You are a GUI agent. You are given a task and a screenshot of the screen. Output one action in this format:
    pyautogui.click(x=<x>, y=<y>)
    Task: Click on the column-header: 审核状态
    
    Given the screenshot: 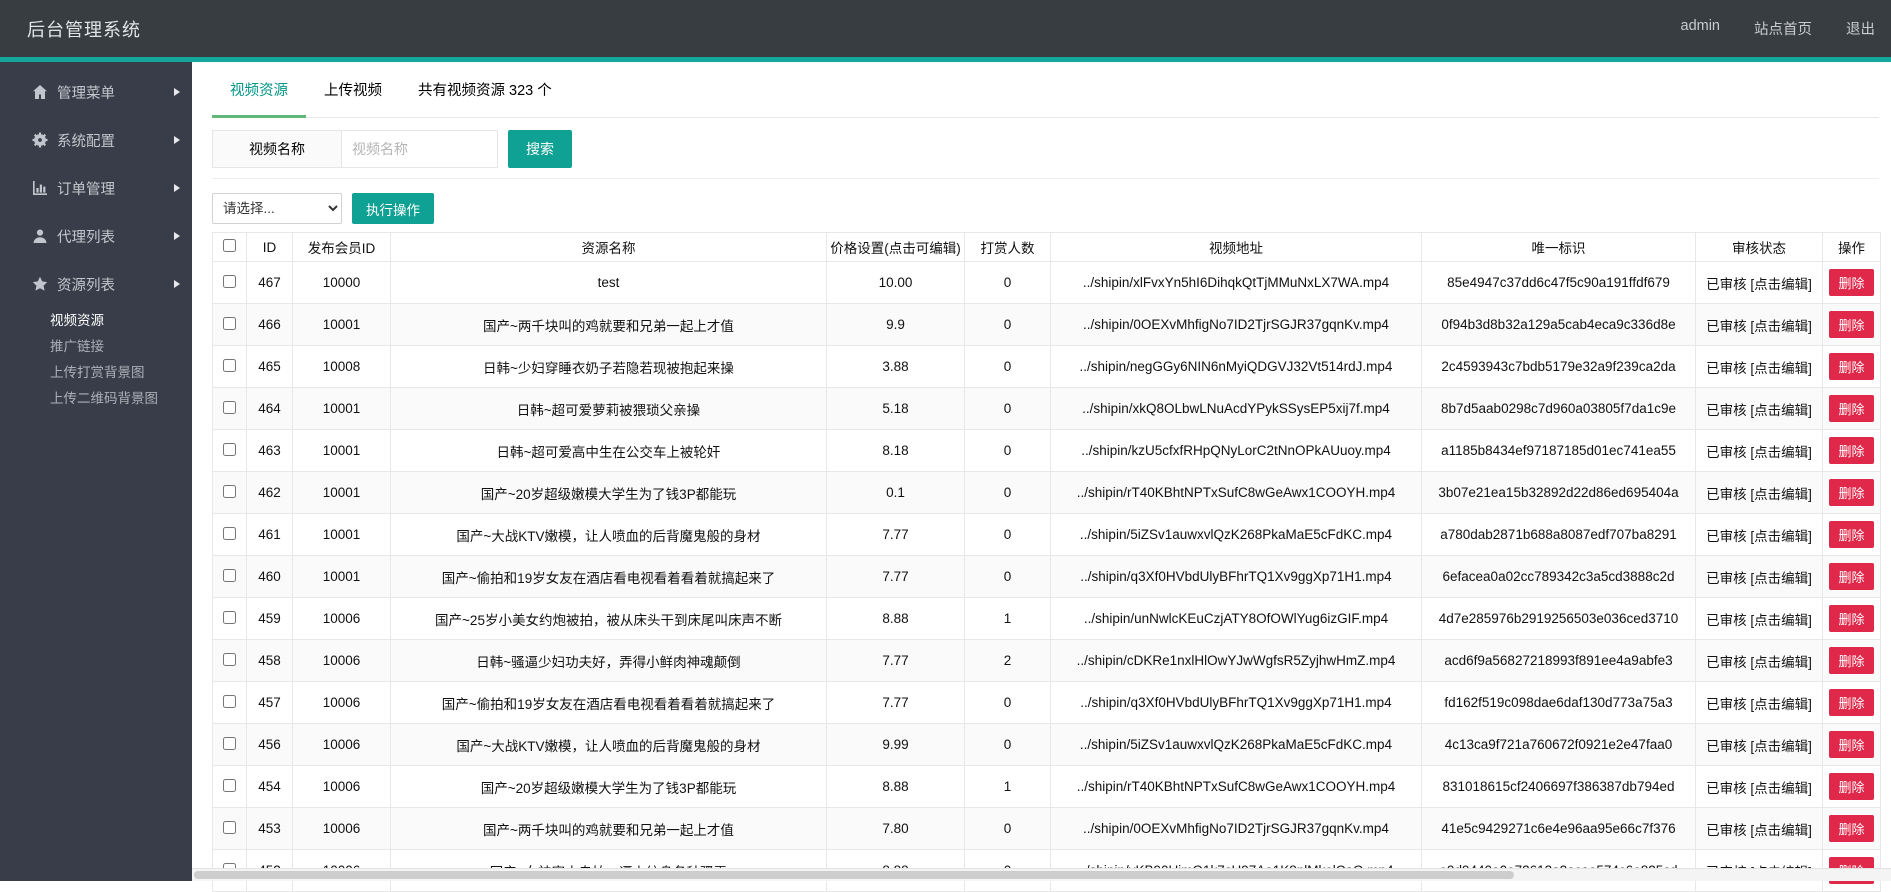 What is the action you would take?
    pyautogui.click(x=1759, y=247)
    